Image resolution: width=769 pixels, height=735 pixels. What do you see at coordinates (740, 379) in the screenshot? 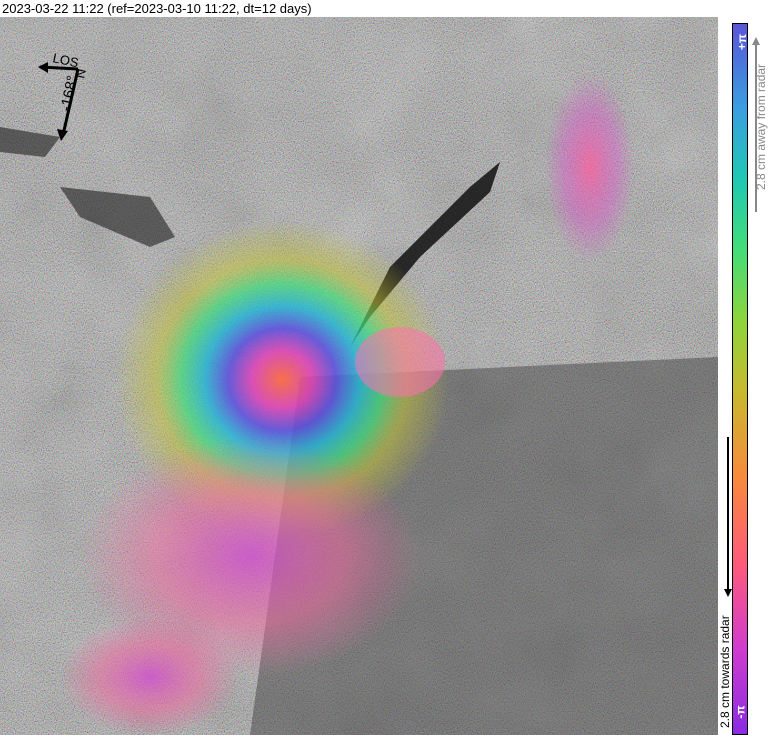
I see `phase-colorbar` at bounding box center [740, 379].